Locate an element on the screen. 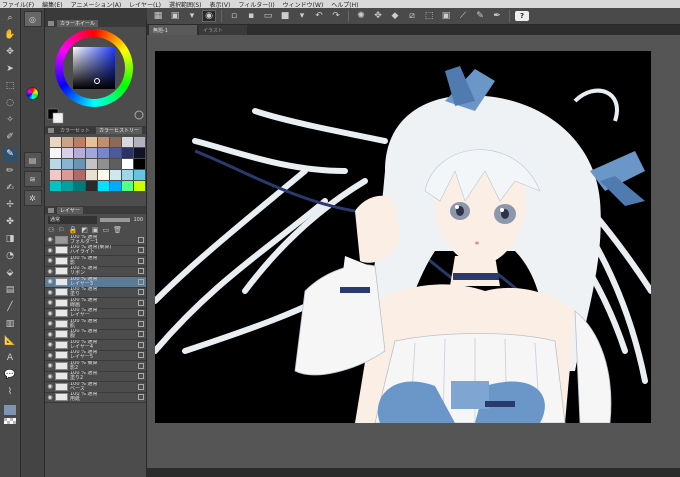 The image size is (680, 477). layer-row: ◉ 100 % 通常 レイヤー3 is located at coordinates (95, 282).